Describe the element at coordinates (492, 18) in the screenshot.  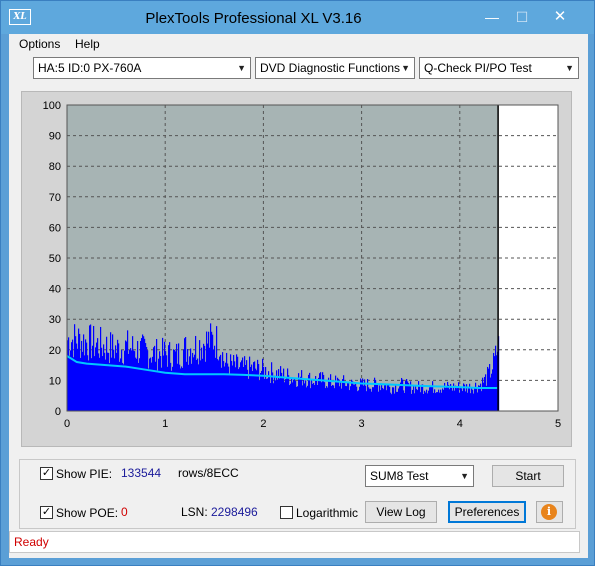
I see `minimize-button: —` at that location.